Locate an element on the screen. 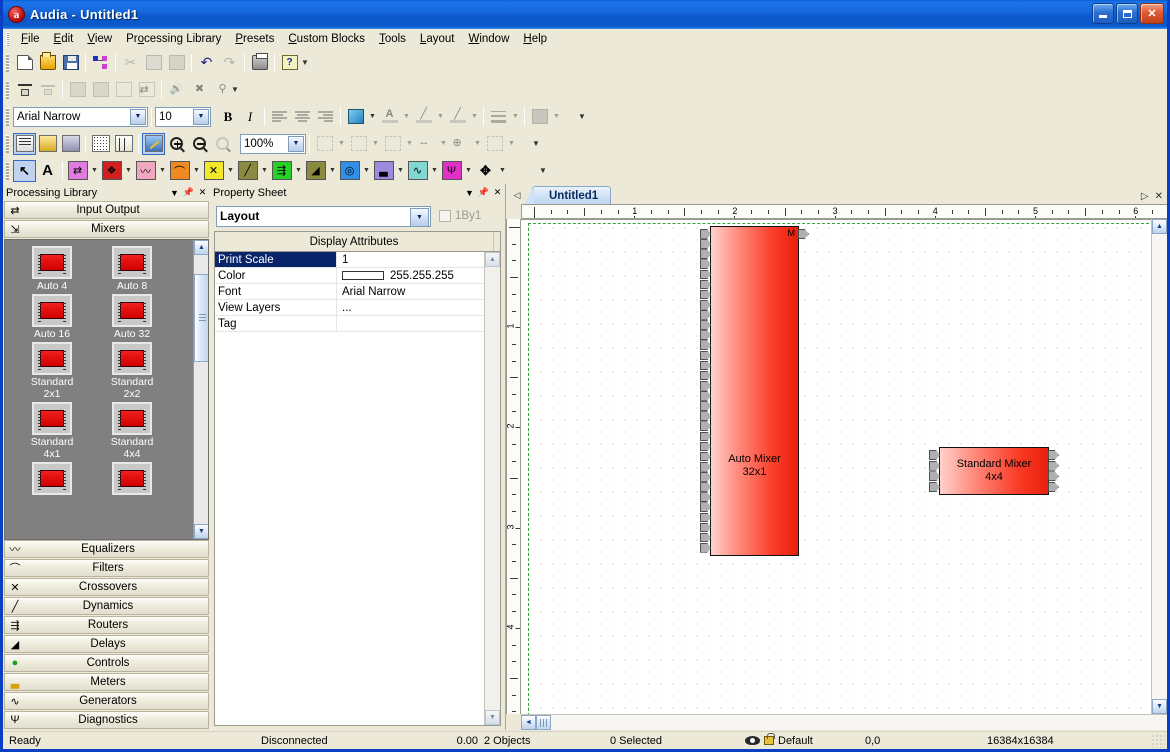 The width and height of the screenshot is (1170, 752). property-value-cell: 1 is located at coordinates (418, 259).